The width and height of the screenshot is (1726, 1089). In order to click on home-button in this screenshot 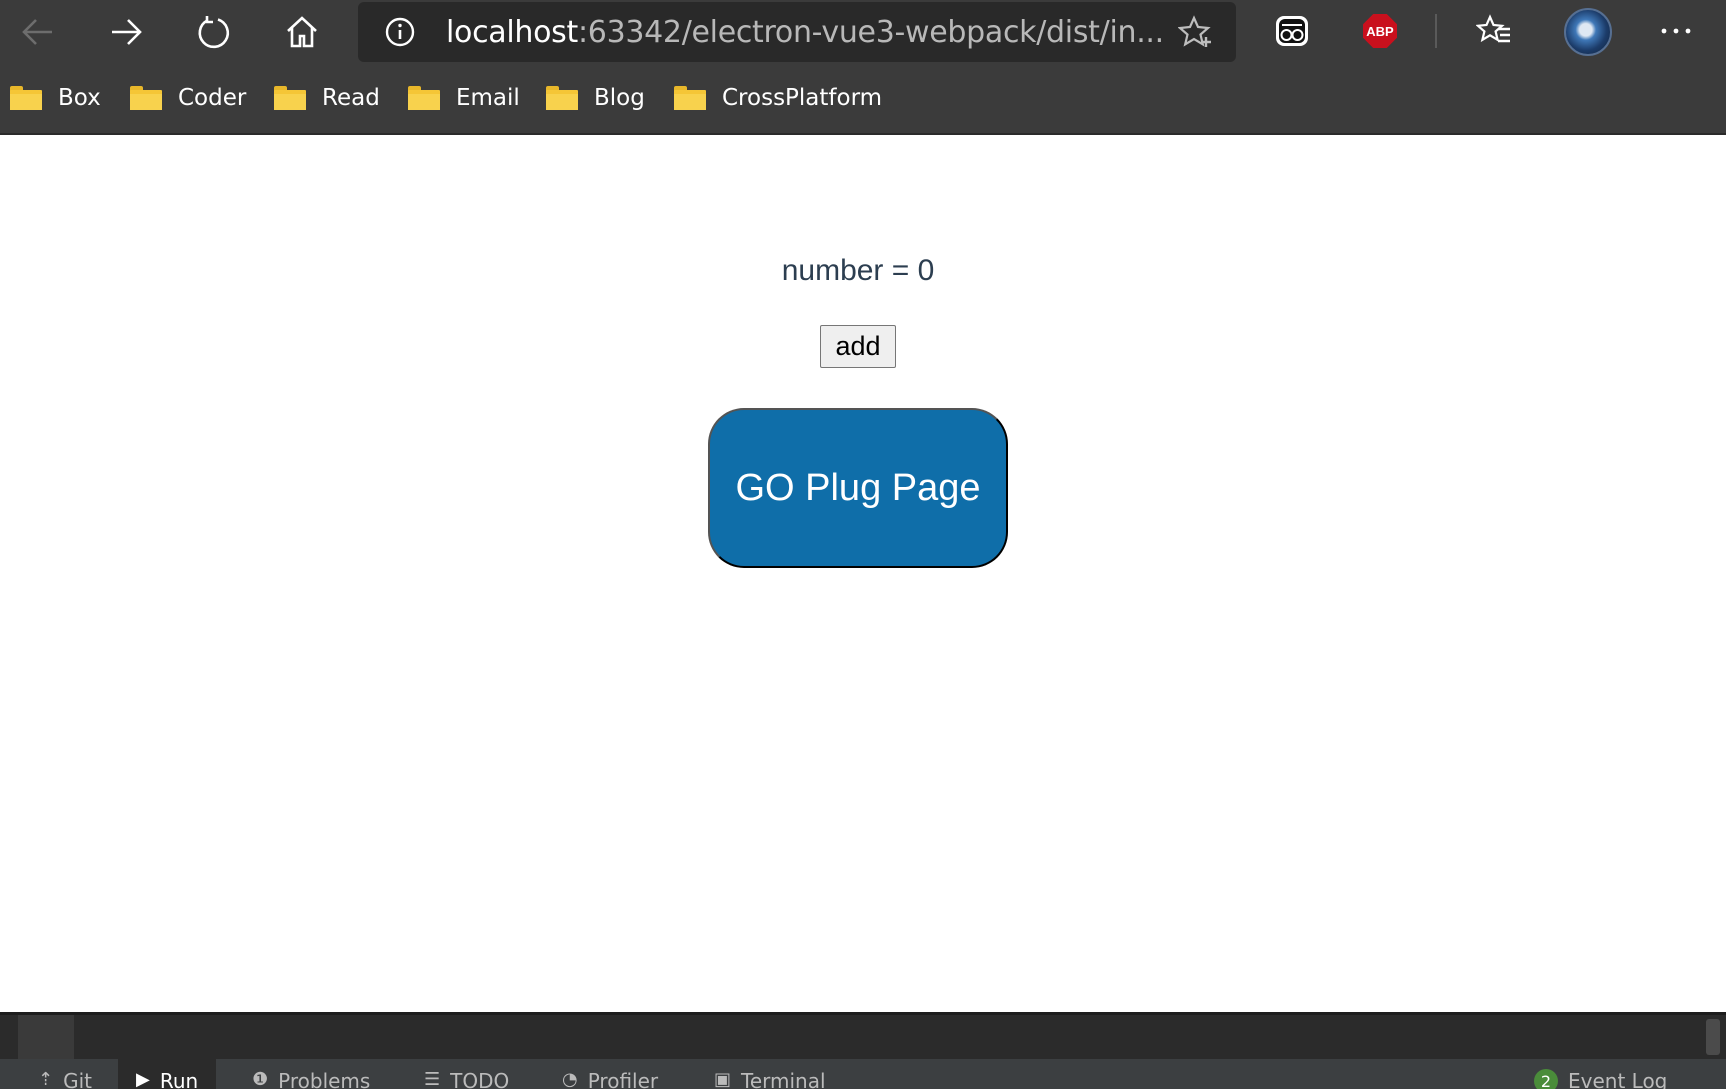, I will do `click(302, 32)`.